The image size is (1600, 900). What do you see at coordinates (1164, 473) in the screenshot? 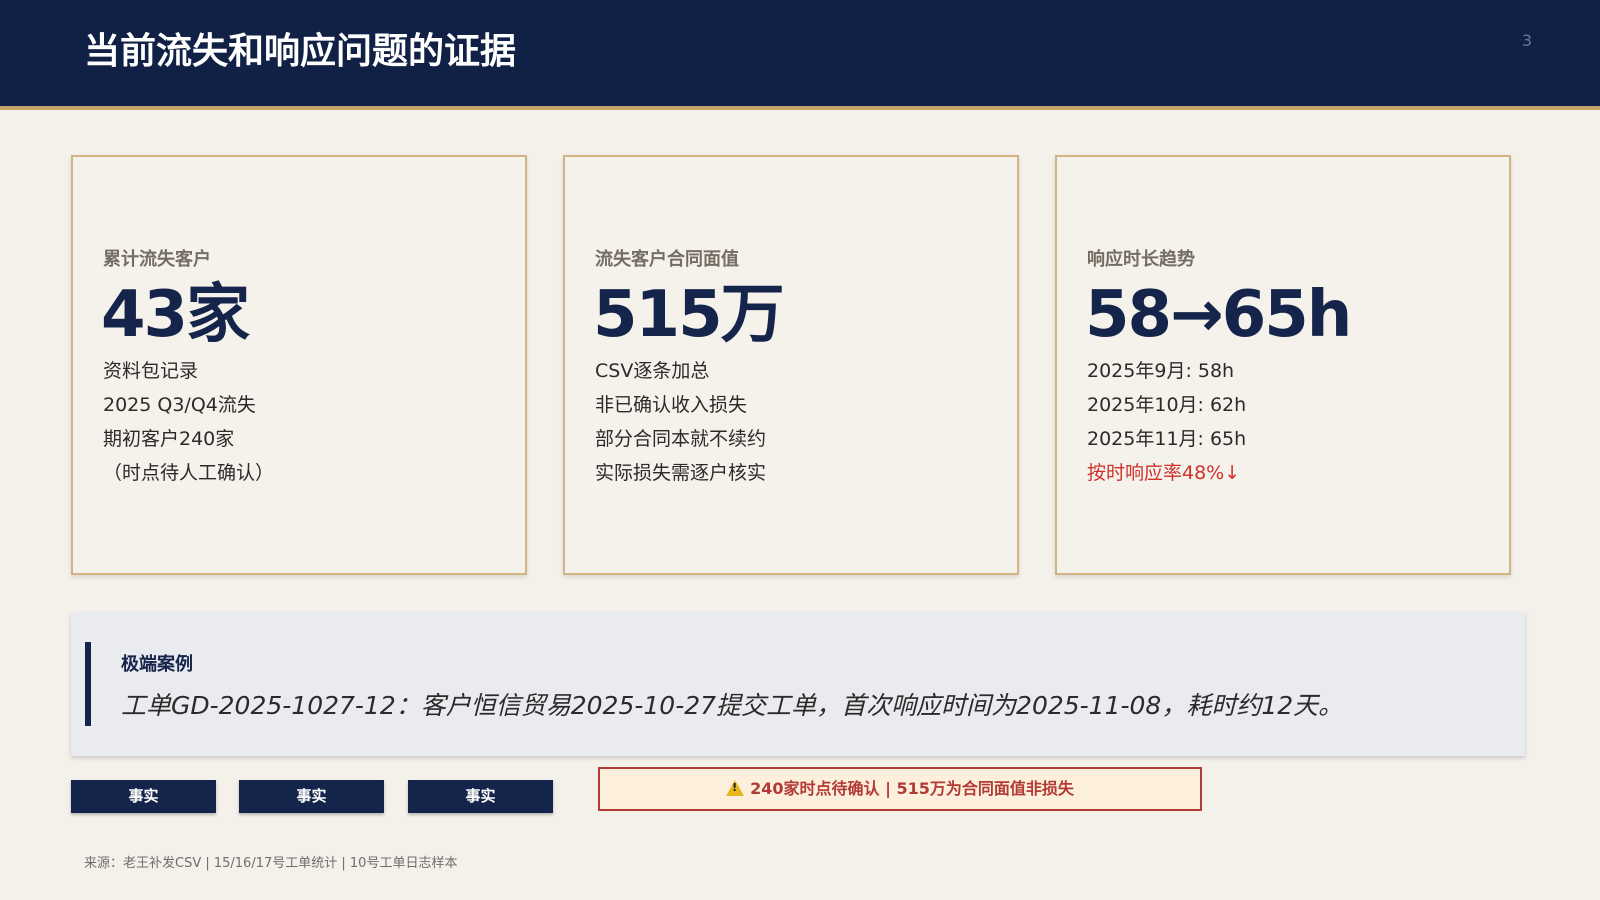
I see `on-time-rate-alert: 按时响应率48%↓` at bounding box center [1164, 473].